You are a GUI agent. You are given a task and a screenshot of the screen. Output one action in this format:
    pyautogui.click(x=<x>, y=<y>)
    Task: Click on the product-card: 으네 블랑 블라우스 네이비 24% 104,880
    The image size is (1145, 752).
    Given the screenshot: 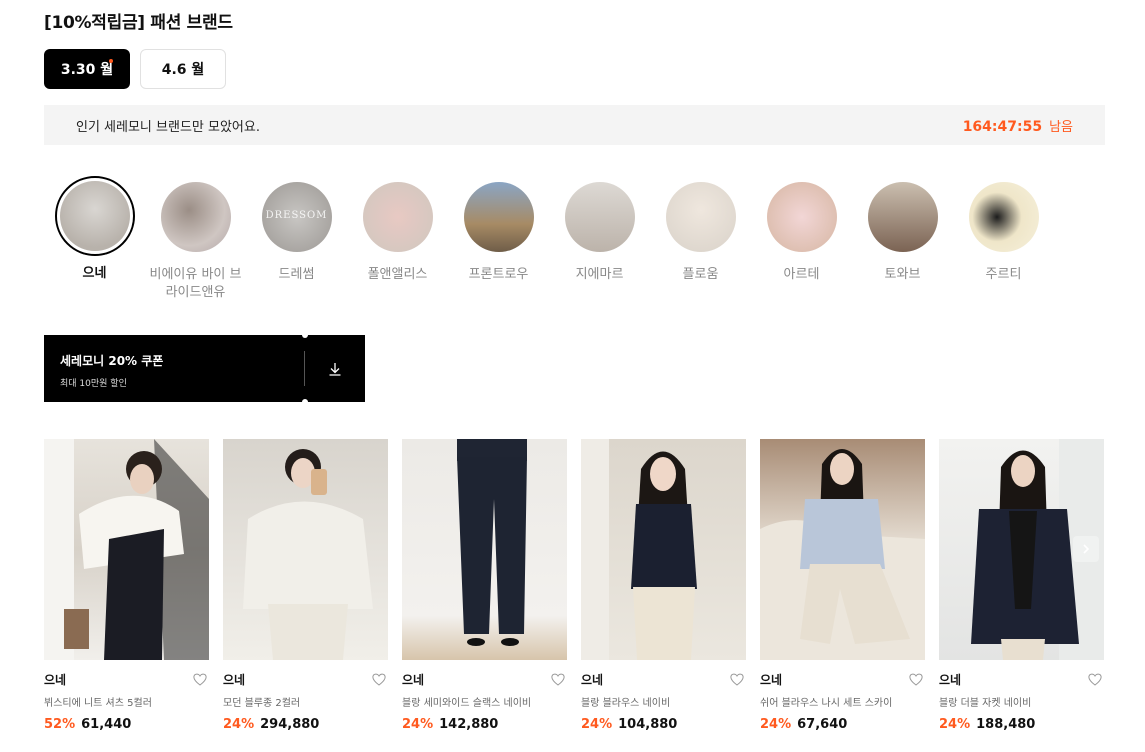 What is the action you would take?
    pyautogui.click(x=663, y=585)
    